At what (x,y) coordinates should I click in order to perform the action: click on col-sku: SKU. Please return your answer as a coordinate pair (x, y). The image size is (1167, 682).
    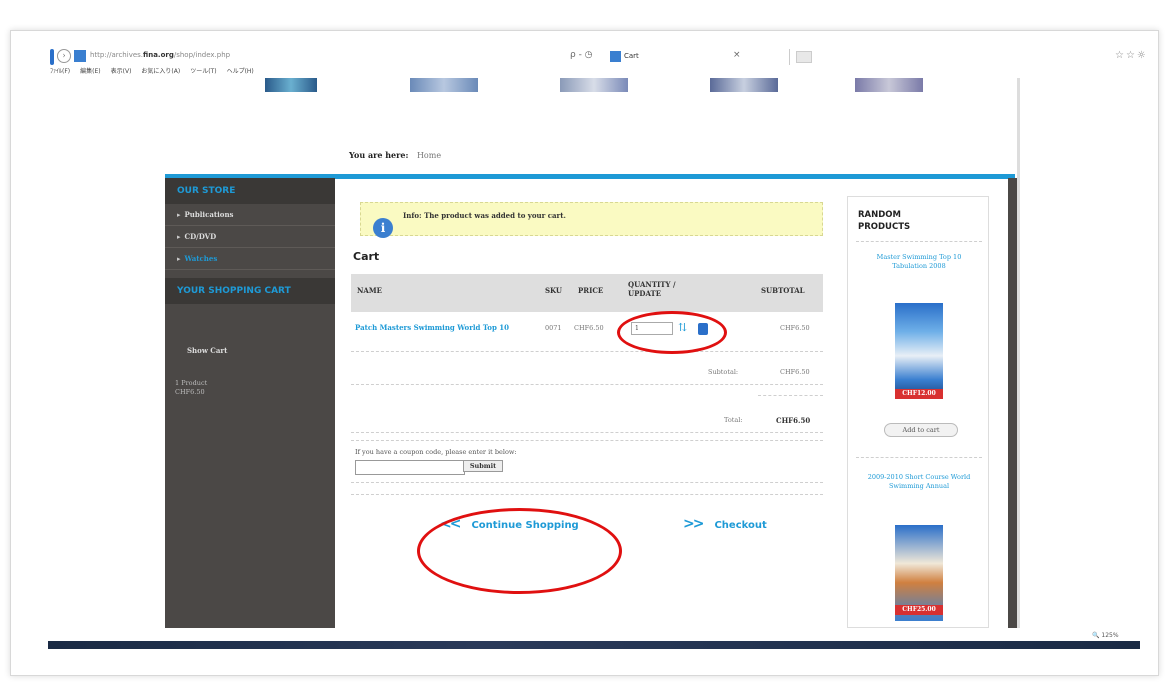
    Looking at the image, I should click on (553, 290).